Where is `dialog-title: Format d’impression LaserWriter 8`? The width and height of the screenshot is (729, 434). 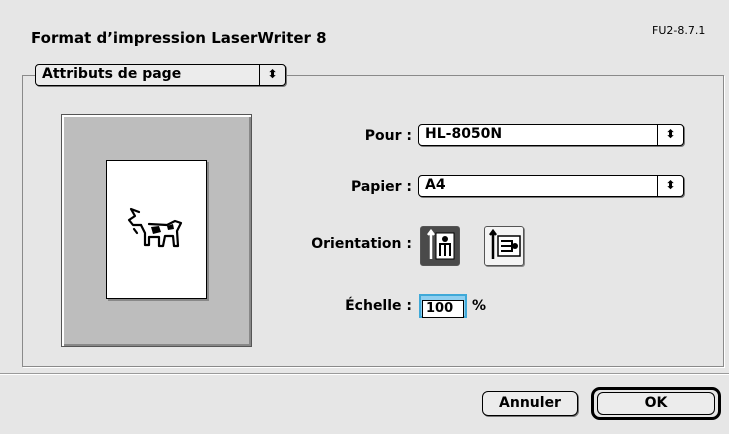 dialog-title: Format d’impression LaserWriter 8 is located at coordinates (179, 38).